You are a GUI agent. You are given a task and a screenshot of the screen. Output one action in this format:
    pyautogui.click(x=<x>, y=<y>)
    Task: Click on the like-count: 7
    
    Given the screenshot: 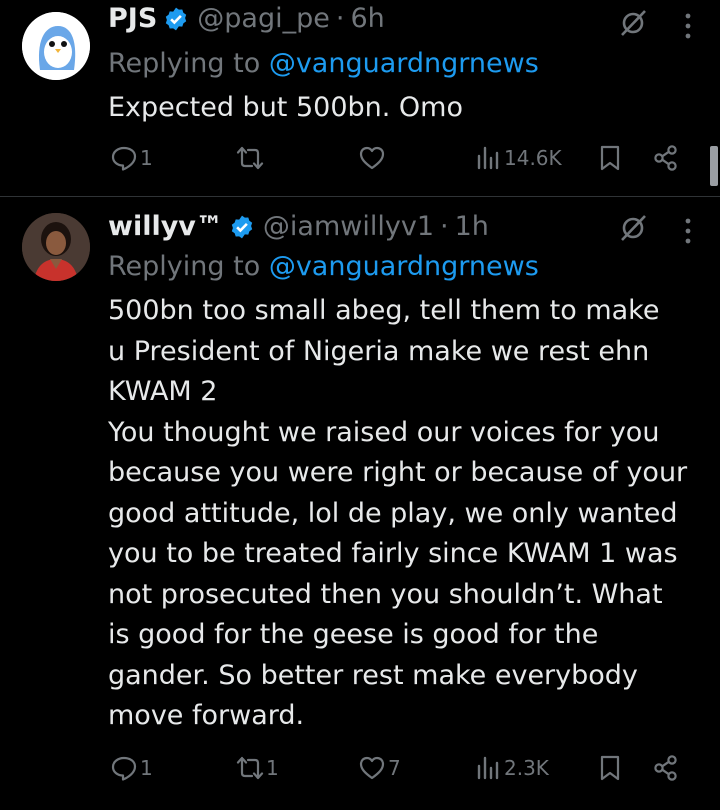 What is the action you would take?
    pyautogui.click(x=394, y=768)
    